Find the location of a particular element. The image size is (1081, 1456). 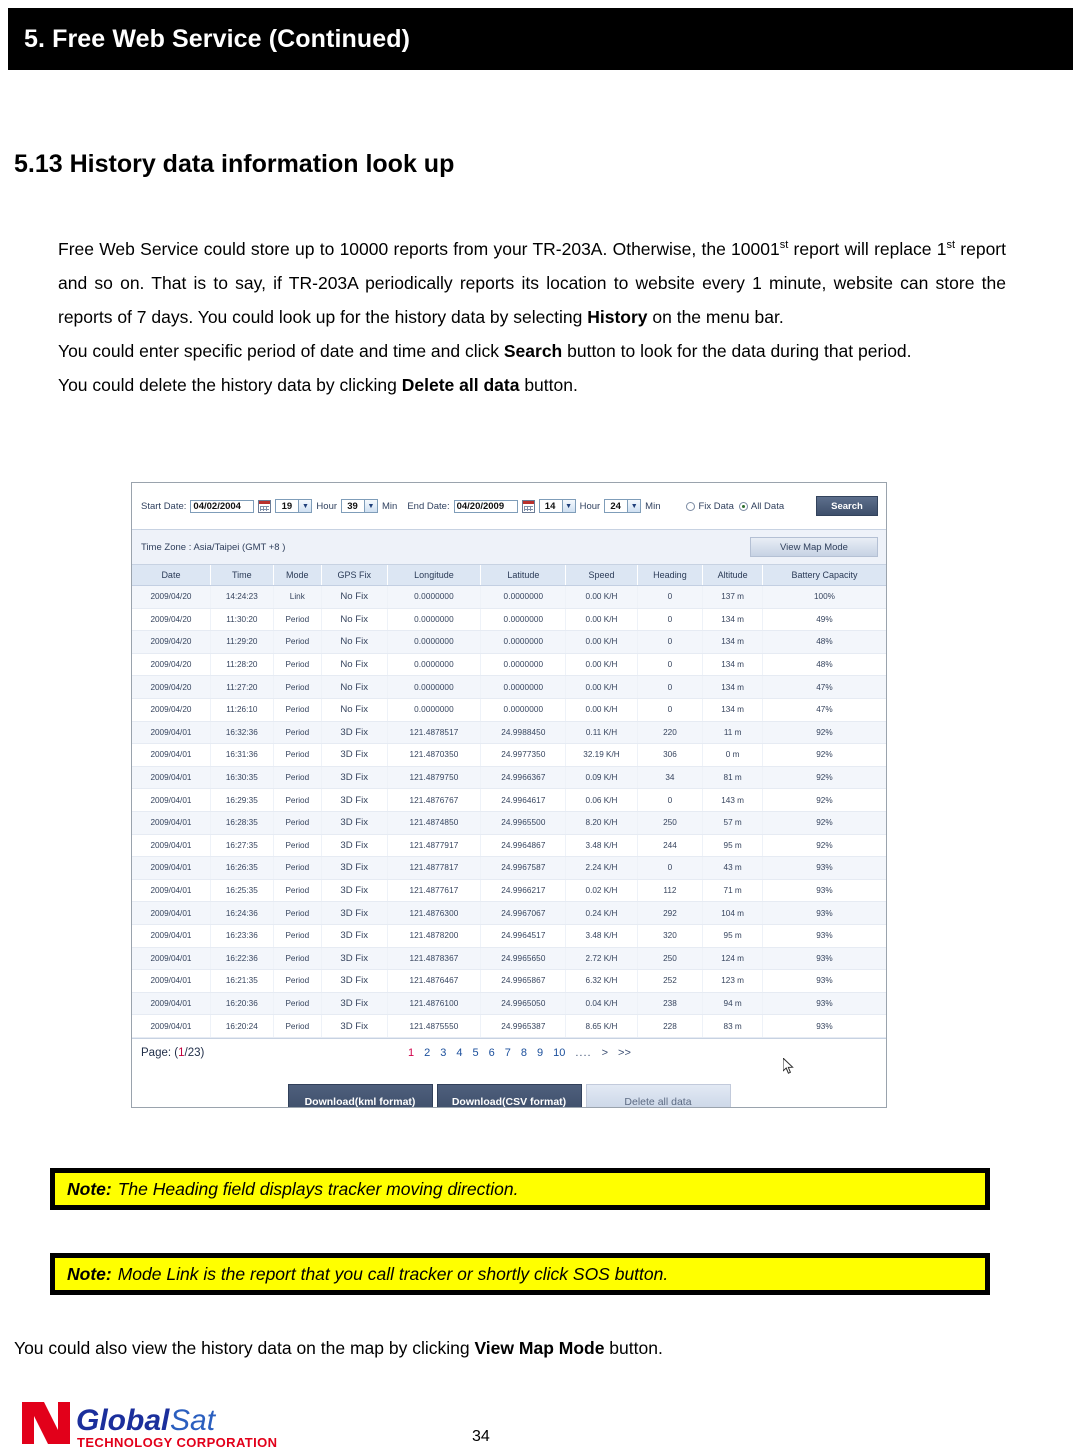

cell-speed: 6.32 K/H is located at coordinates (601, 981).